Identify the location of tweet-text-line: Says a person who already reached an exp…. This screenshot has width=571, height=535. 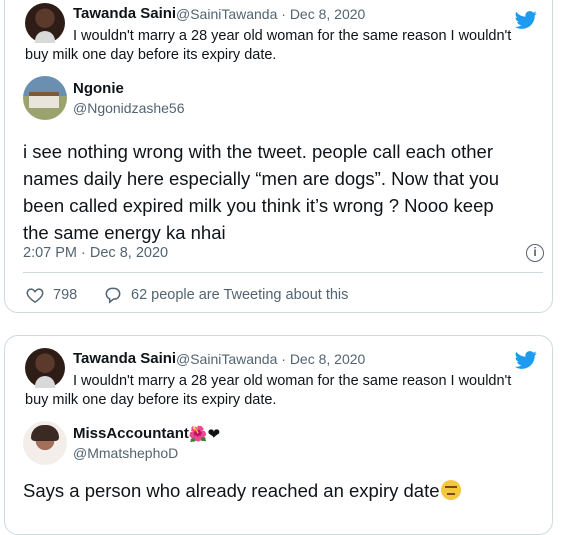
(231, 490).